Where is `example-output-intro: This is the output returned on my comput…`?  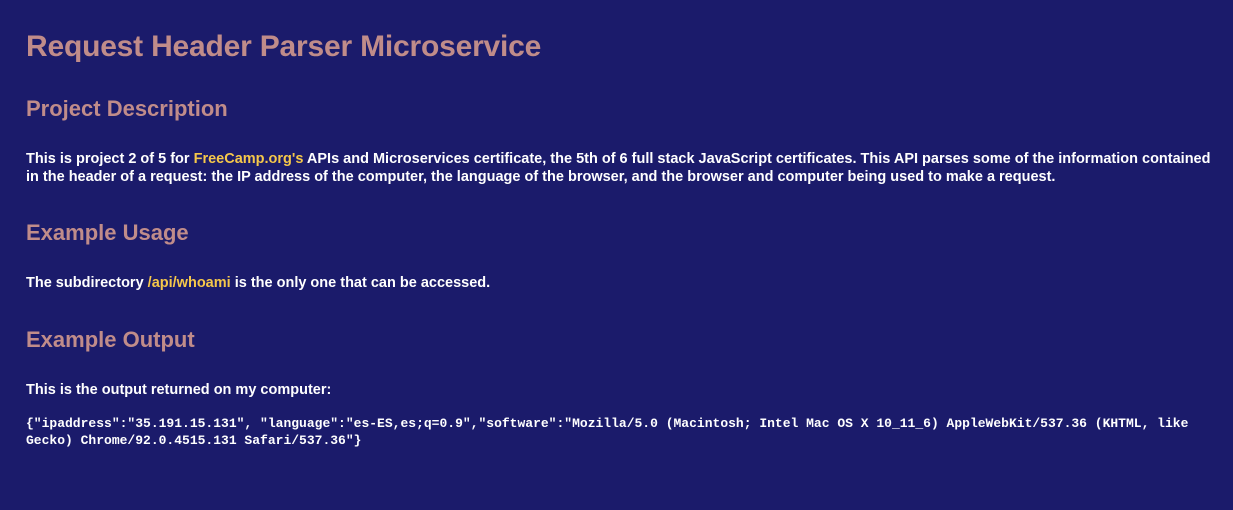
example-output-intro: This is the output returned on my comput… is located at coordinates (179, 390).